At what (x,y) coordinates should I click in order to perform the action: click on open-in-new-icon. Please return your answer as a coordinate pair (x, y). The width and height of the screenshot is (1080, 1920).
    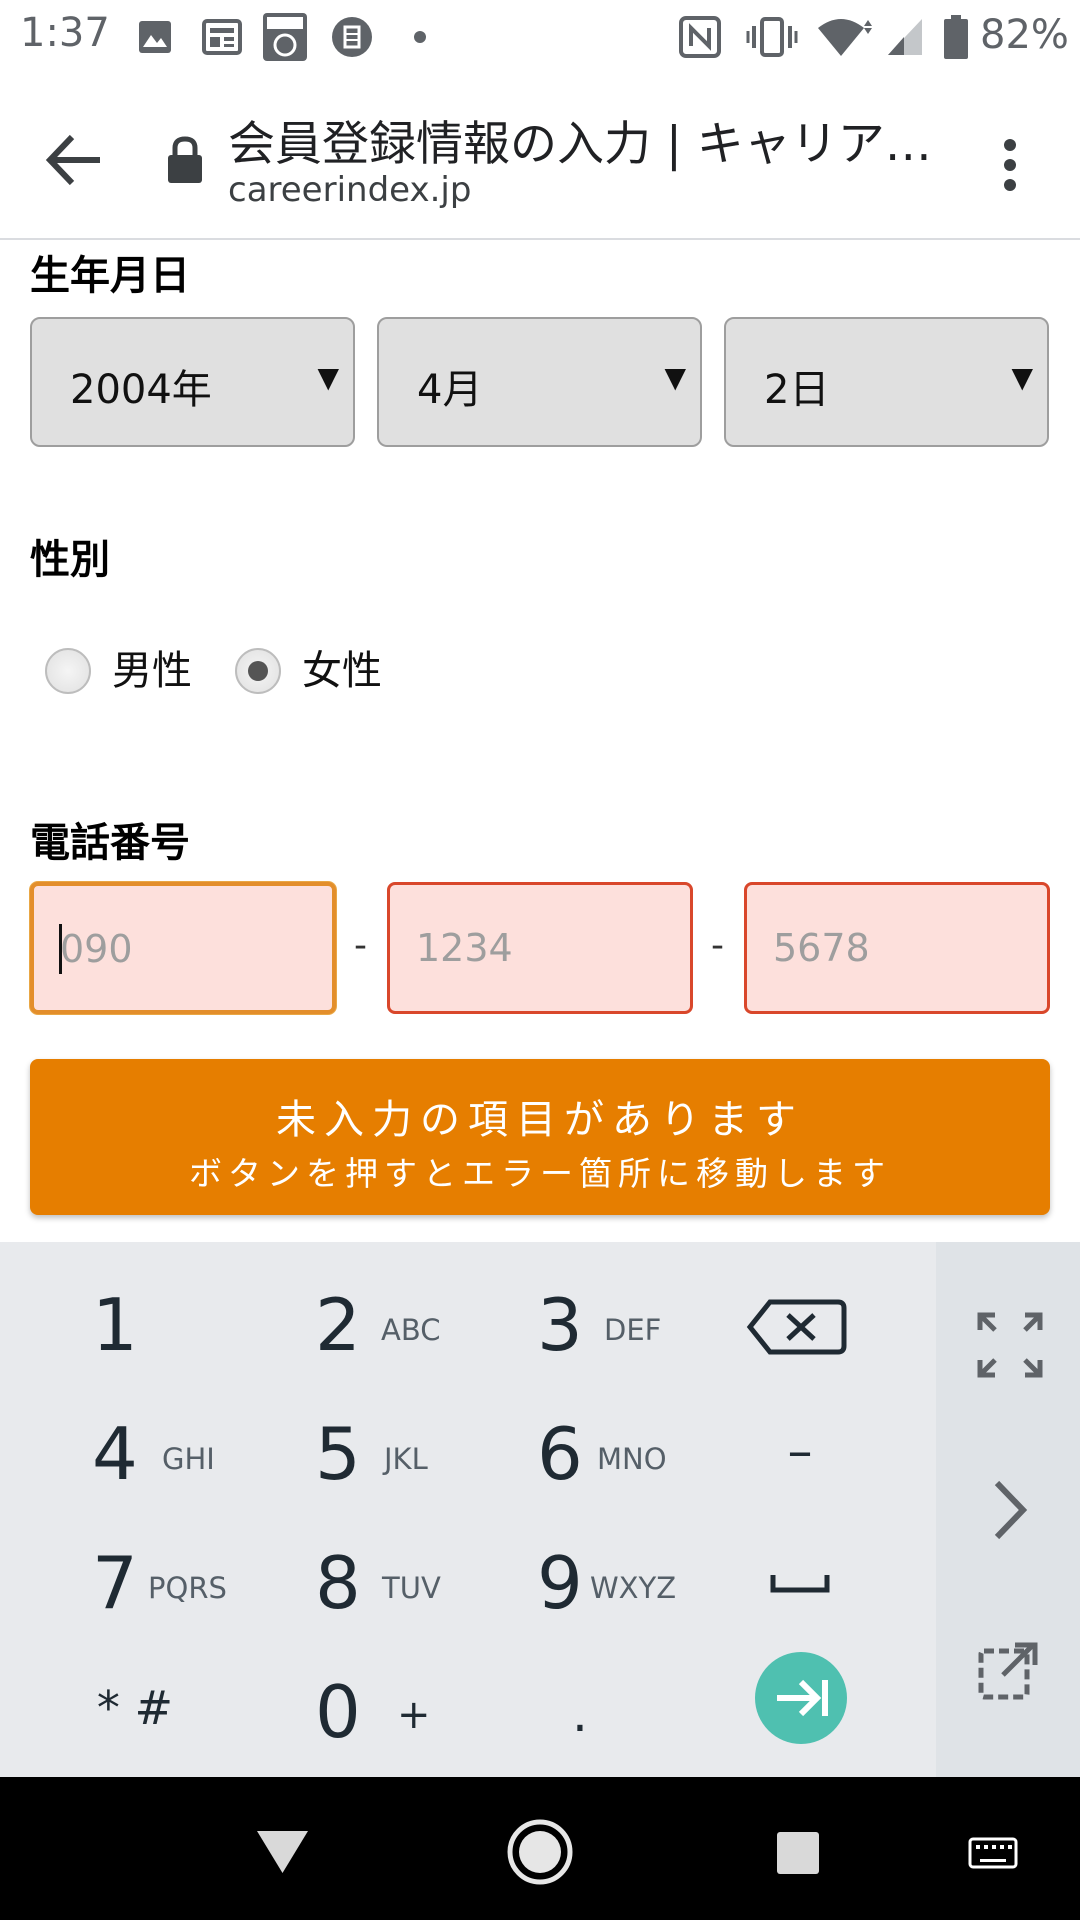
    Looking at the image, I should click on (1008, 1671).